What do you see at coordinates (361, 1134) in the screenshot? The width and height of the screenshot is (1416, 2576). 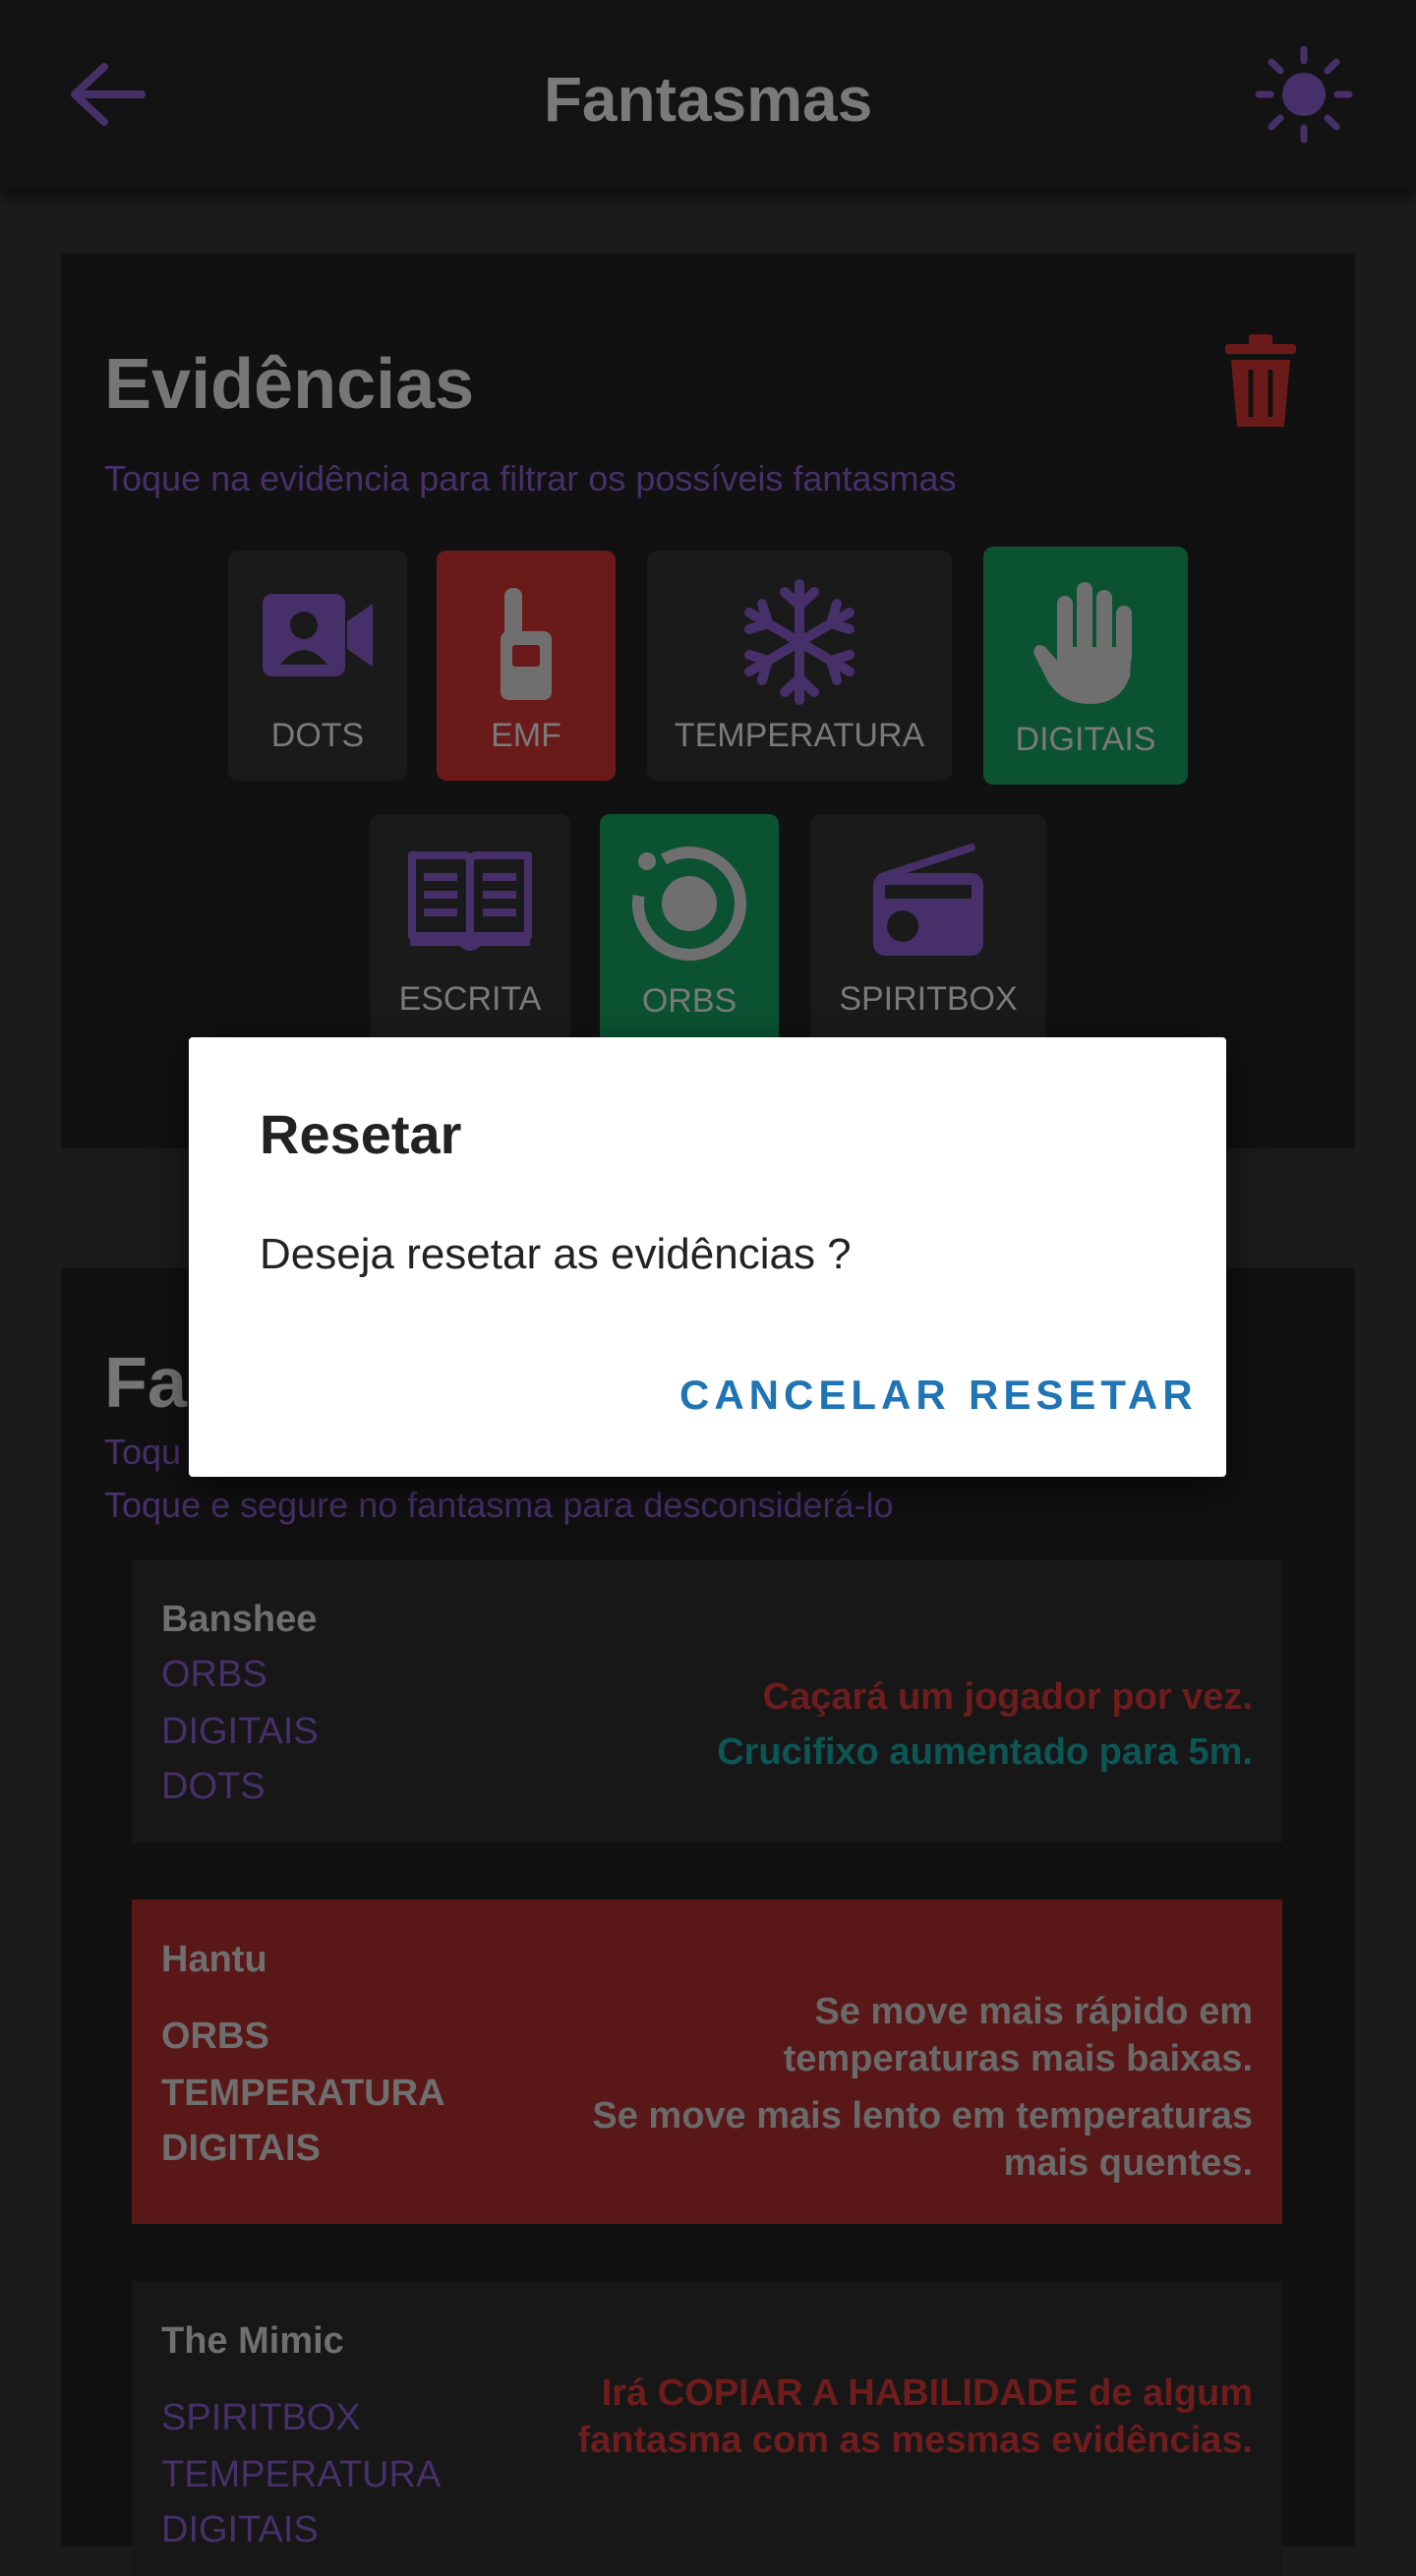 I see `dialog-title: Resetar` at bounding box center [361, 1134].